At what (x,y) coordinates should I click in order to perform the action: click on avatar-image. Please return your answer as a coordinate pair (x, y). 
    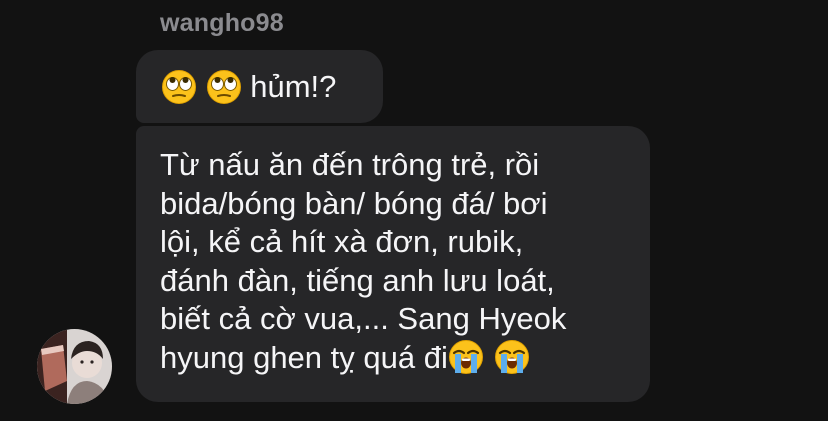
    Looking at the image, I should click on (74, 366).